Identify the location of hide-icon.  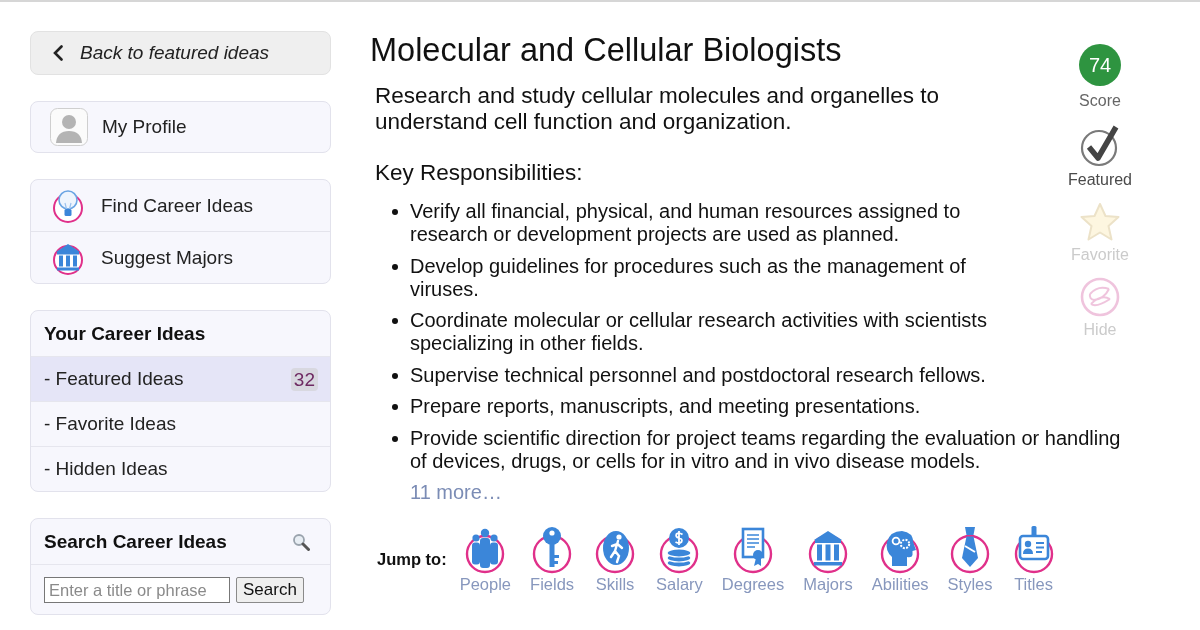
(1100, 297).